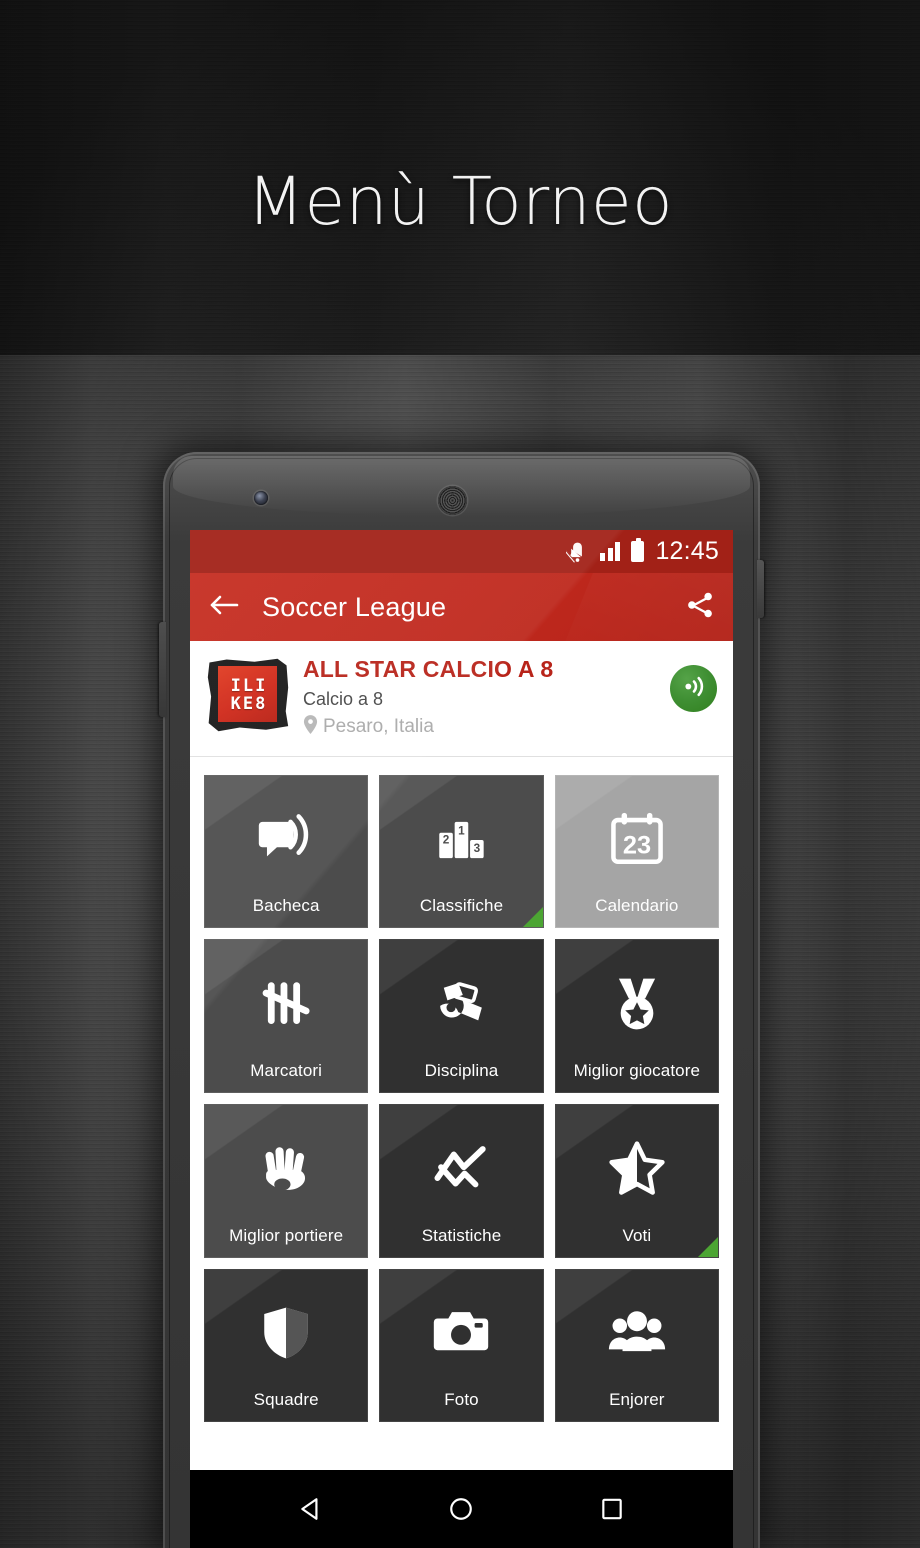 Image resolution: width=920 pixels, height=1548 pixels. What do you see at coordinates (224, 607) in the screenshot?
I see `back-arrow-icon` at bounding box center [224, 607].